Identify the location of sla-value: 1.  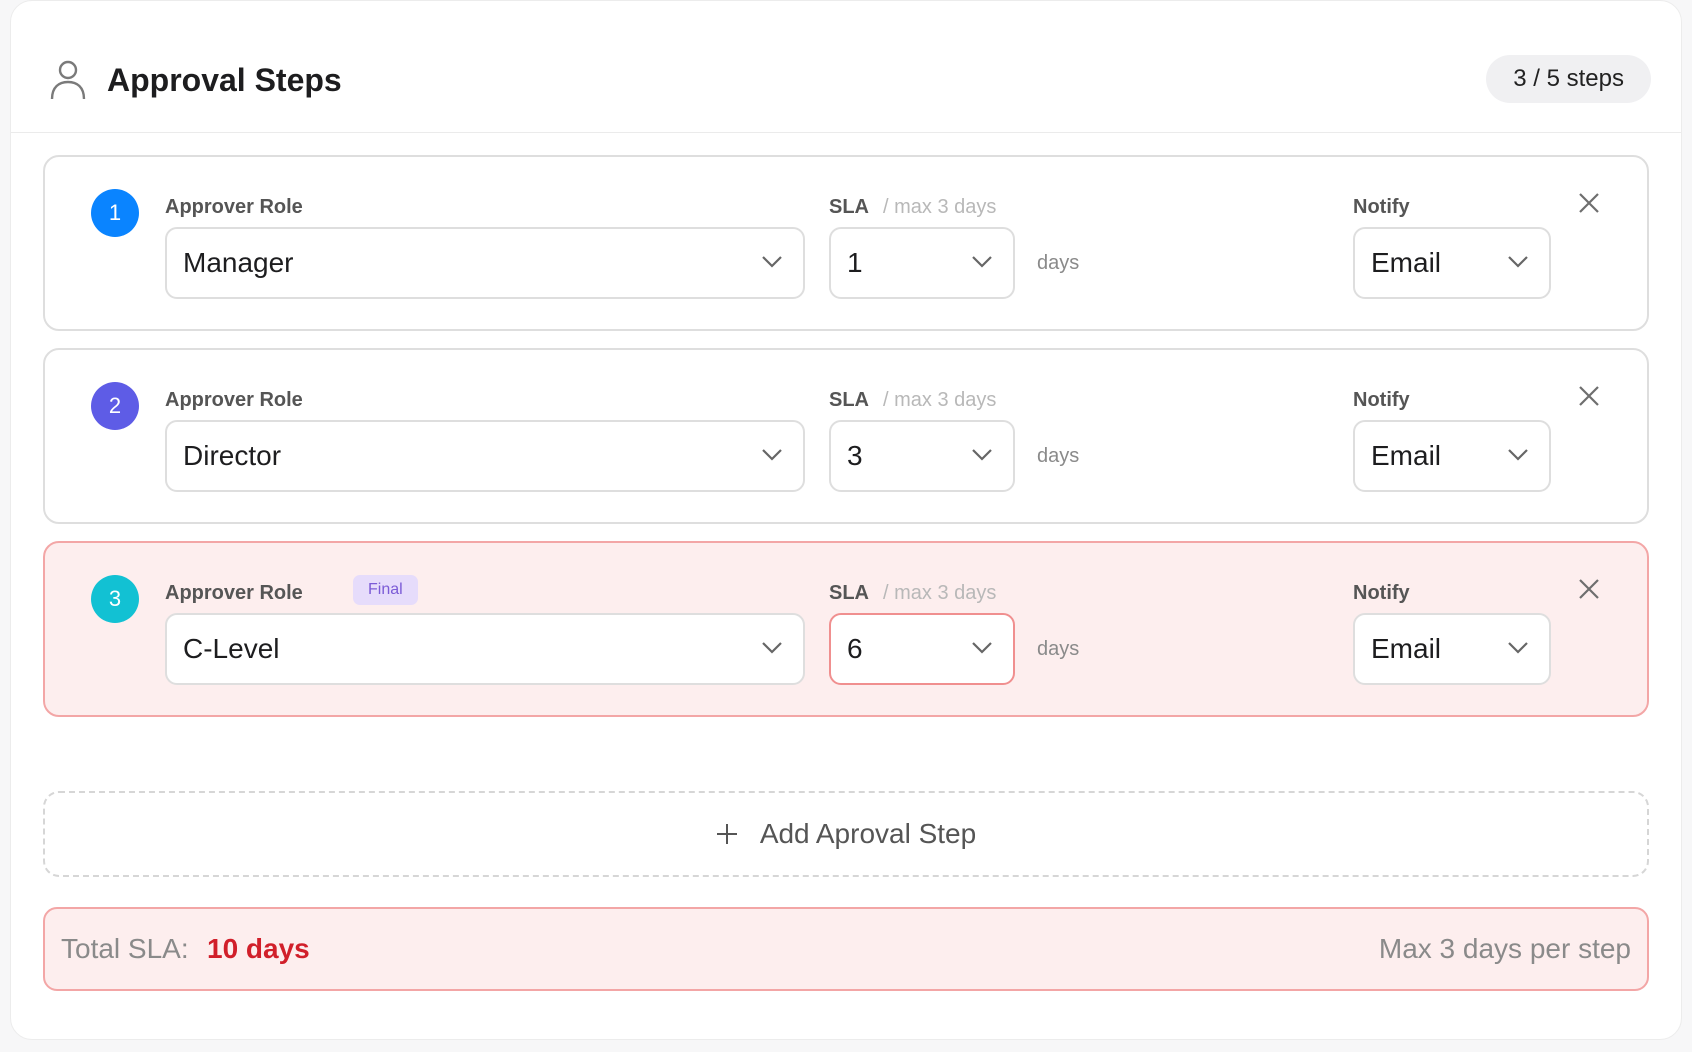
(855, 262).